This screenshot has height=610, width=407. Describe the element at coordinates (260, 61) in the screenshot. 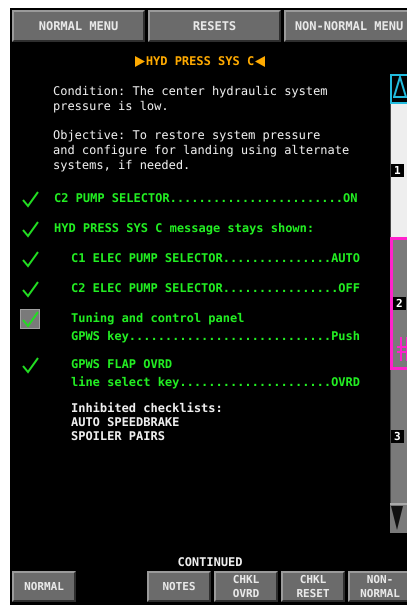

I see `left-triangle-icon` at that location.